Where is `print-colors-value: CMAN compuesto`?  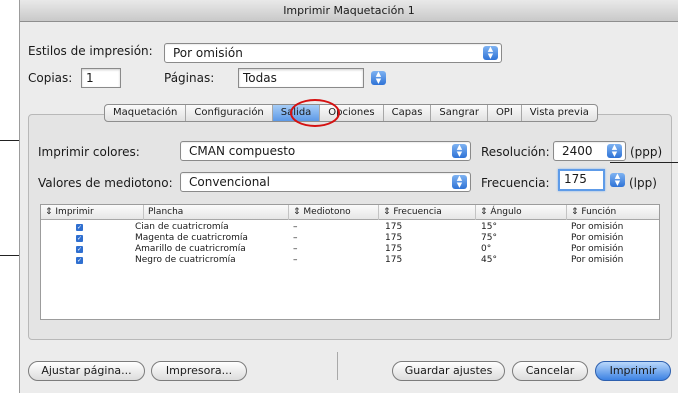
print-colors-value: CMAN compuesto is located at coordinates (242, 151).